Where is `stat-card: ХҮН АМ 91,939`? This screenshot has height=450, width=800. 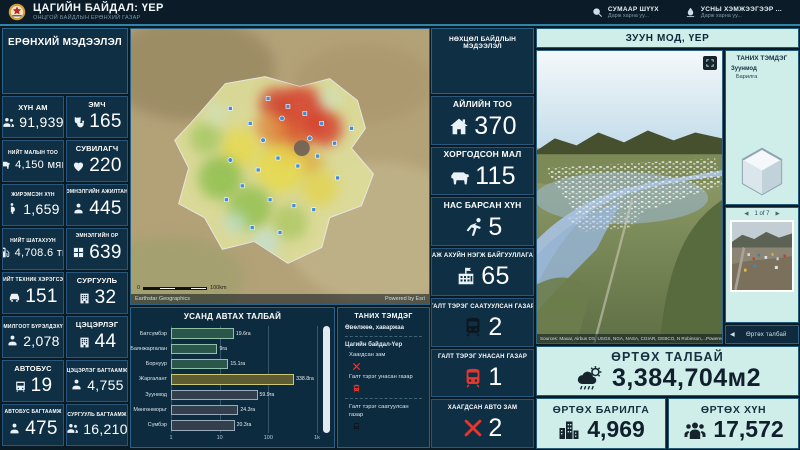 stat-card: ХҮН АМ 91,939 is located at coordinates (33, 117).